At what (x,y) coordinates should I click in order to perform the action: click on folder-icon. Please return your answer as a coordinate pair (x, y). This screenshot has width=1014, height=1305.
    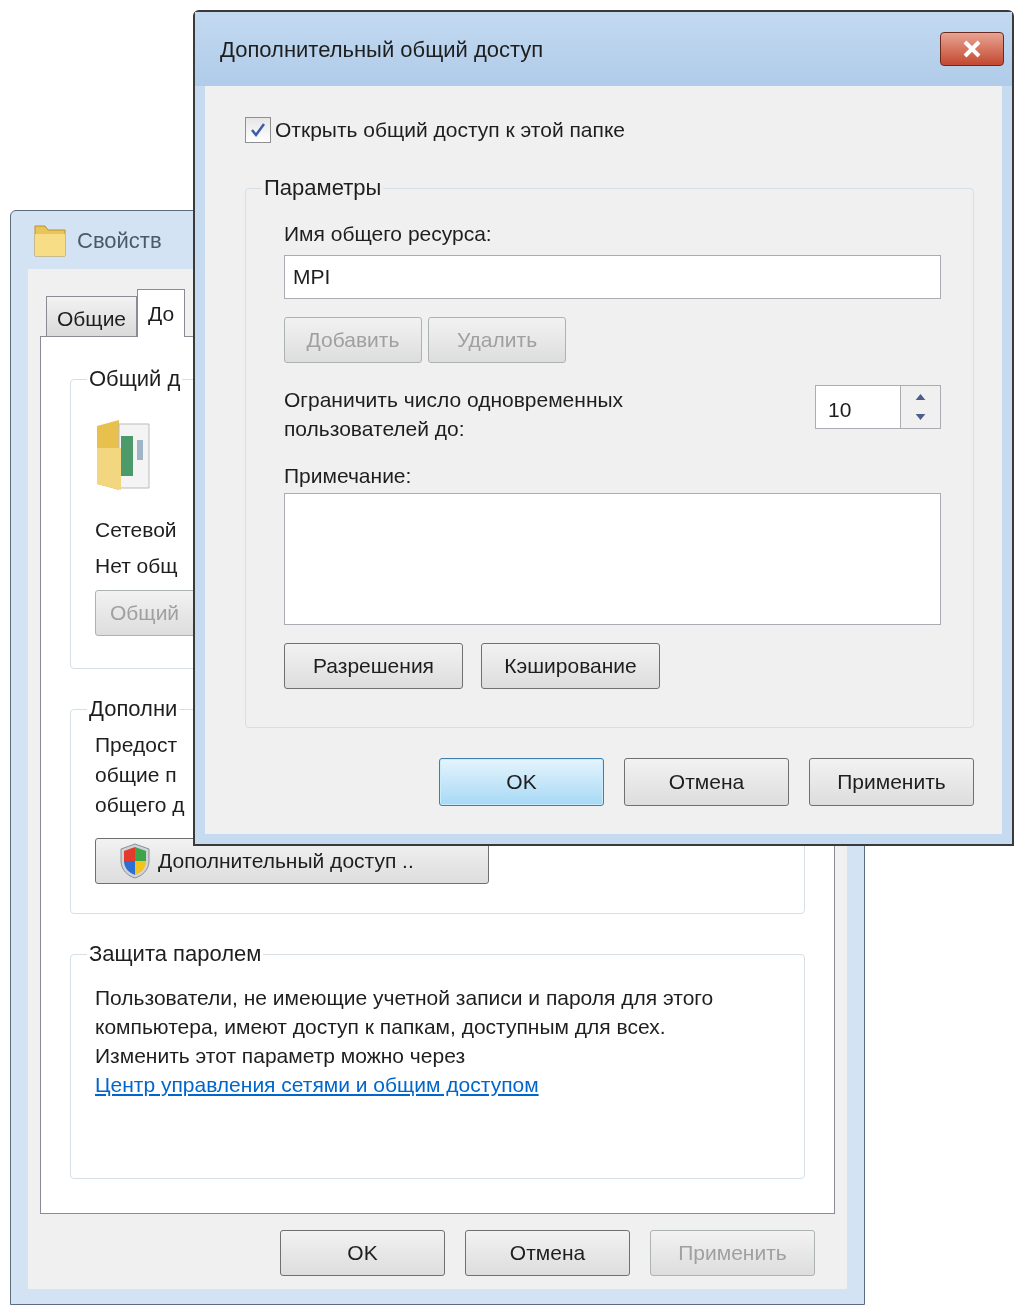
    Looking at the image, I should click on (50, 240).